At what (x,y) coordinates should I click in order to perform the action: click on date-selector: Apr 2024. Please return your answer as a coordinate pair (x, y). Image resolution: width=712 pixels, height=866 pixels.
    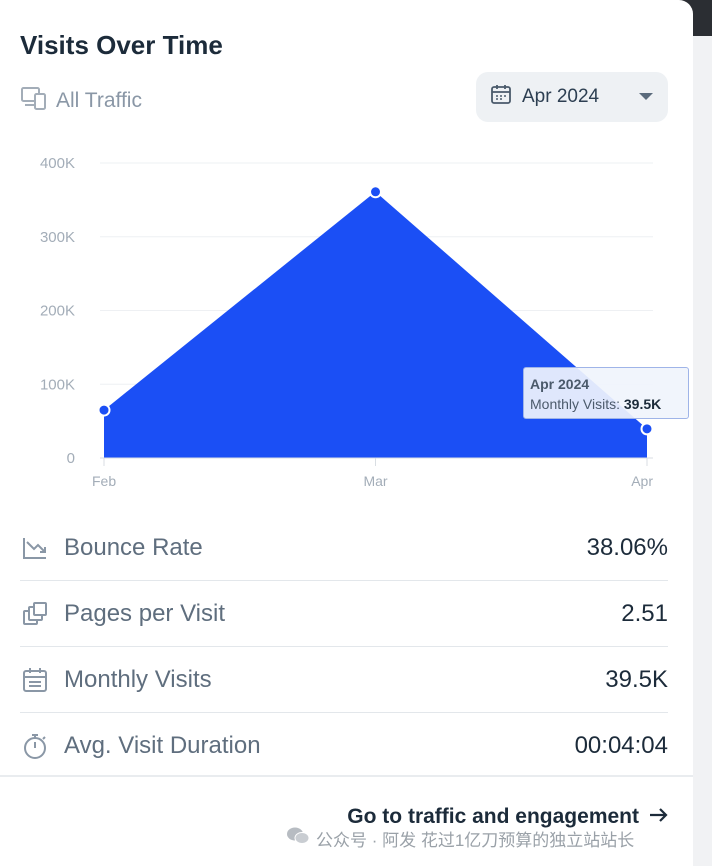
    Looking at the image, I should click on (572, 97).